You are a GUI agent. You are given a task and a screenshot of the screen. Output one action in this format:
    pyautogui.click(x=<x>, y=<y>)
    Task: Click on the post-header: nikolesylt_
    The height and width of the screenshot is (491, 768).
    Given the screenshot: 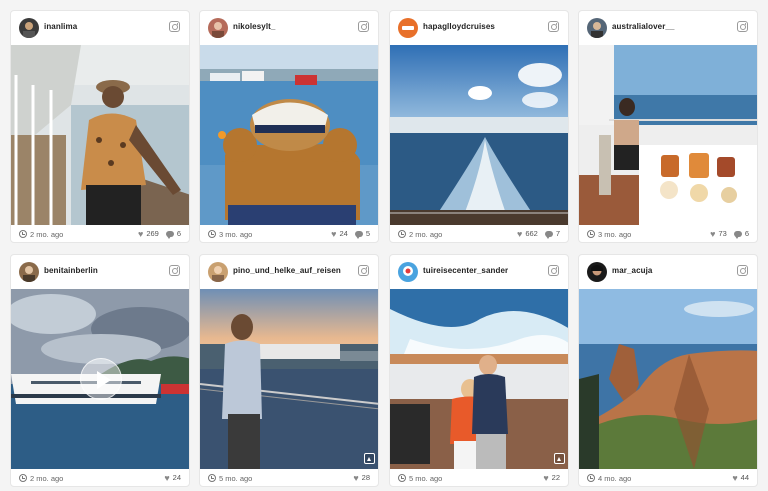 What is the action you would take?
    pyautogui.click(x=289, y=28)
    